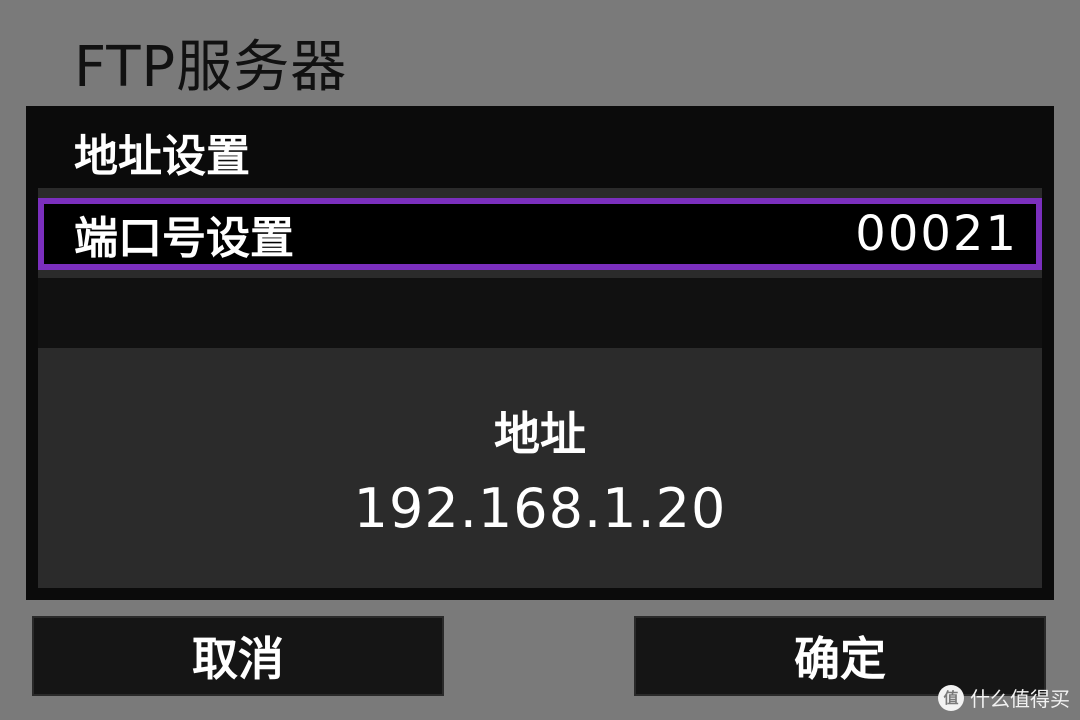 The image size is (1080, 720). What do you see at coordinates (211, 67) in the screenshot?
I see `screen-title: FTP服务器` at bounding box center [211, 67].